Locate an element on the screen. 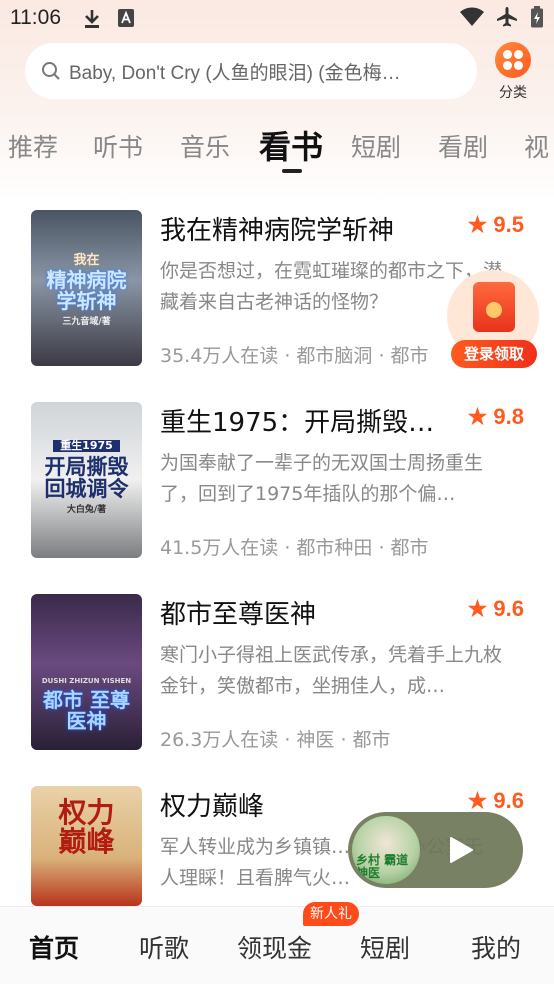 This screenshot has width=554, height=984. airplane-mode-icon is located at coordinates (507, 17).